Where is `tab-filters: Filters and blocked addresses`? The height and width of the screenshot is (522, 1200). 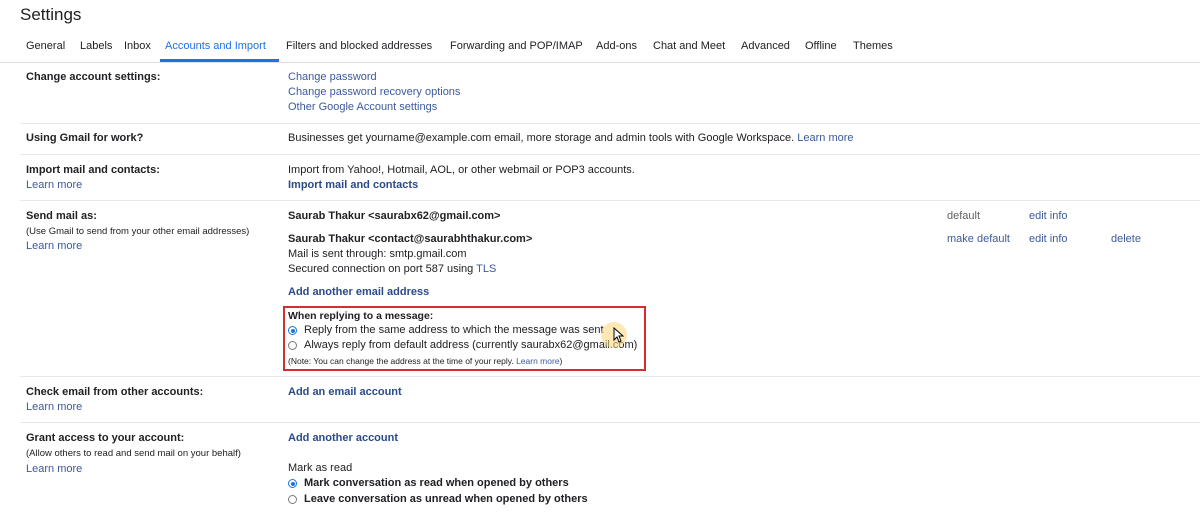
tab-filters: Filters and blocked addresses is located at coordinates (359, 46).